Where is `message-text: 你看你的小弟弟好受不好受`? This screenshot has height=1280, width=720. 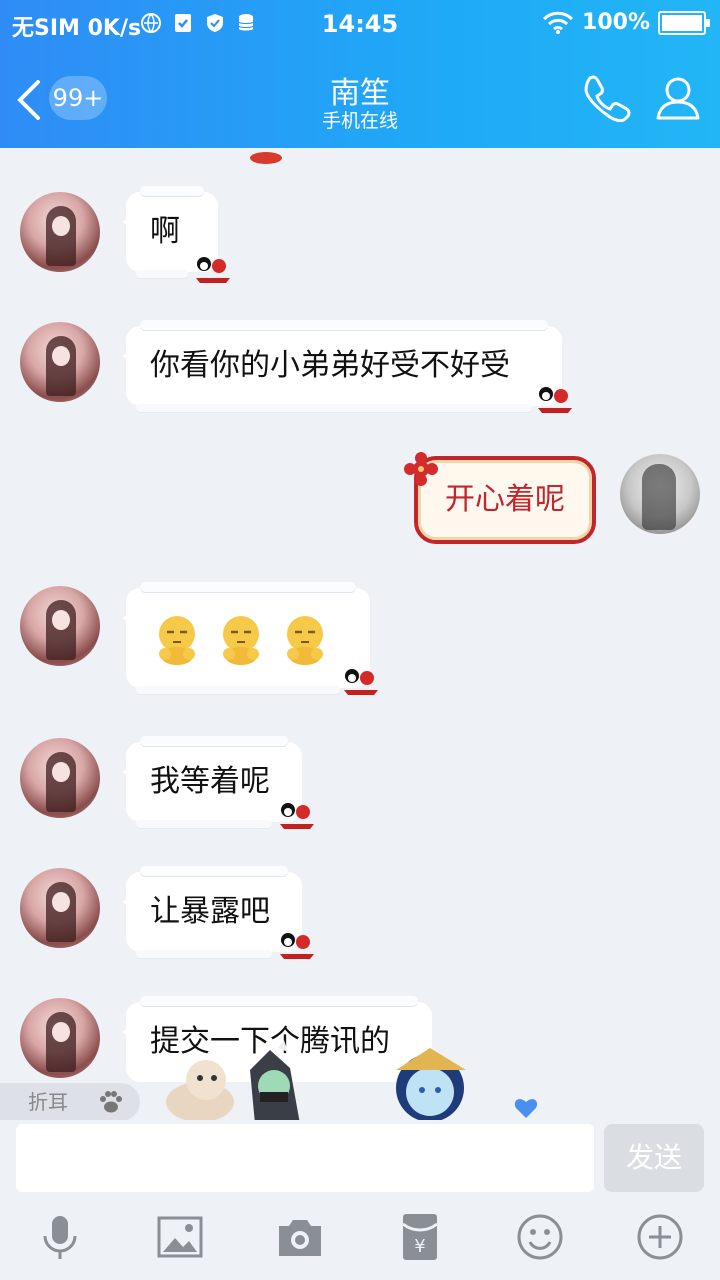
message-text: 你看你的小弟弟好受不好受 is located at coordinates (330, 365).